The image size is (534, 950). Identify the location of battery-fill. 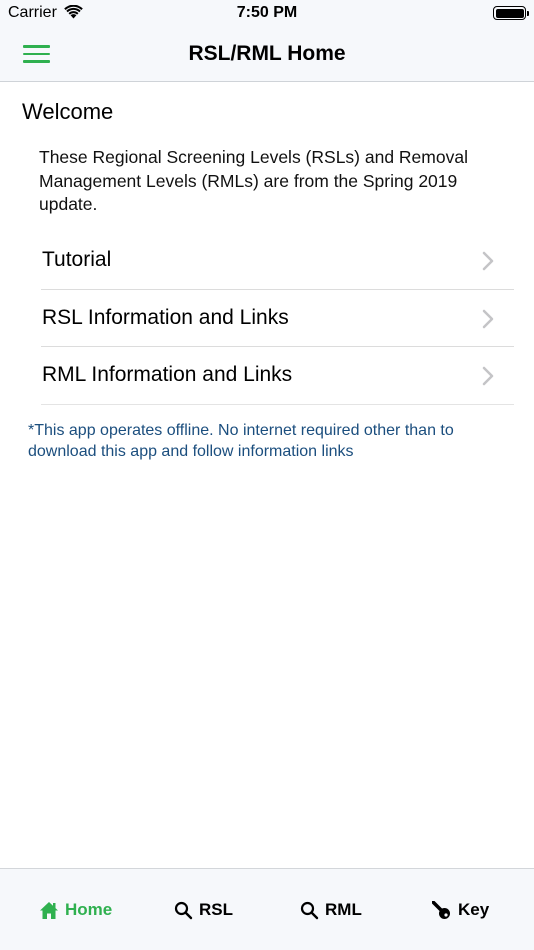
(509, 13).